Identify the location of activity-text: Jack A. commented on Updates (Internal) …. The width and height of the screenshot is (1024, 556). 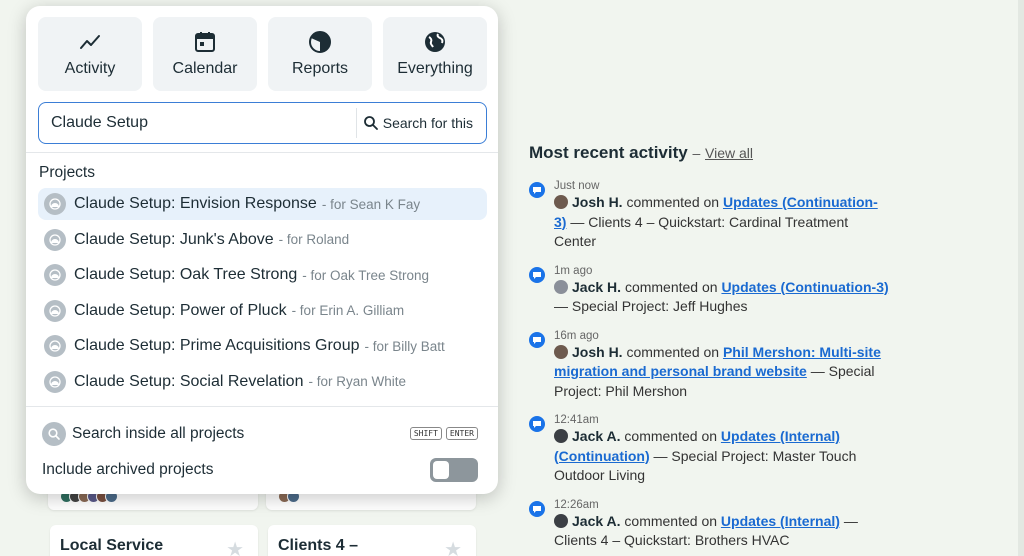
(721, 456).